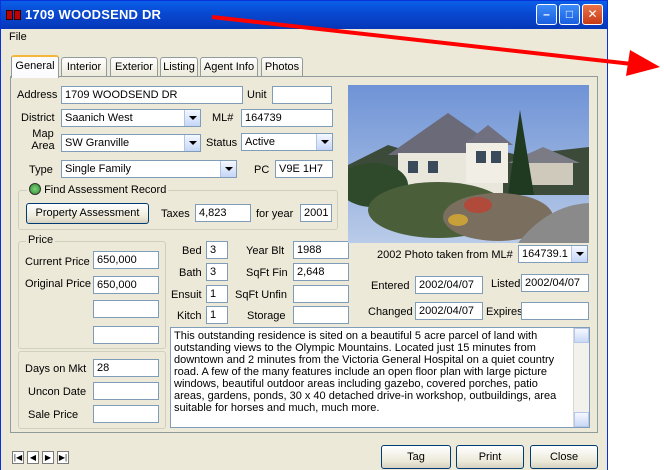  I want to click on first-record-icon: |◀, so click(18, 457).